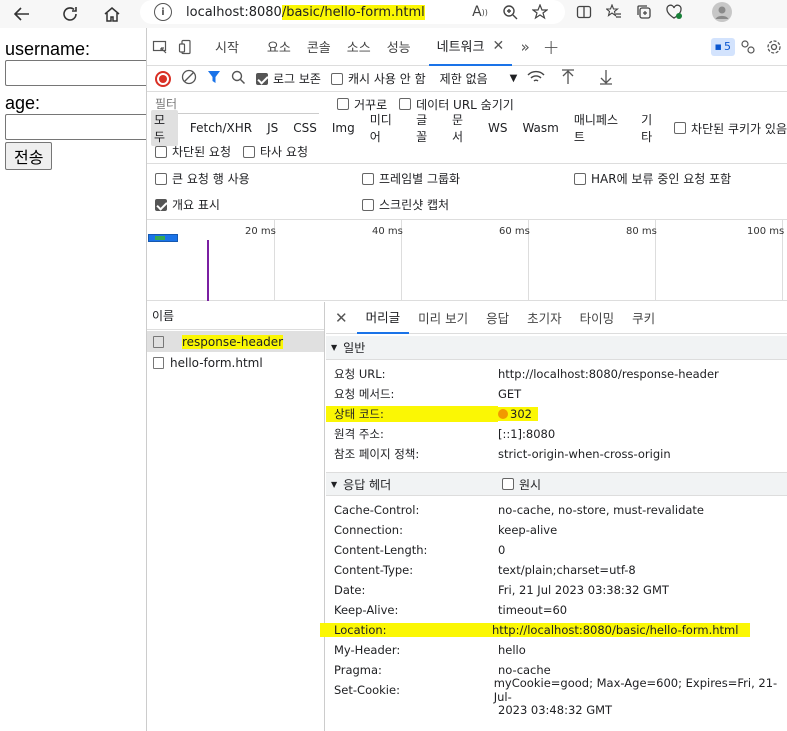 This screenshot has height=731, width=787. I want to click on favorites-icon, so click(614, 12).